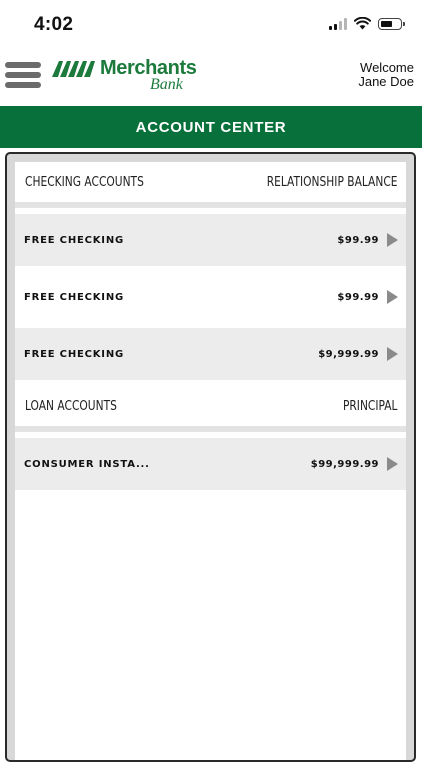  Describe the element at coordinates (210, 354) in the screenshot. I see `account-row-checking-3: FREE CHECKING $9,999.99` at that location.